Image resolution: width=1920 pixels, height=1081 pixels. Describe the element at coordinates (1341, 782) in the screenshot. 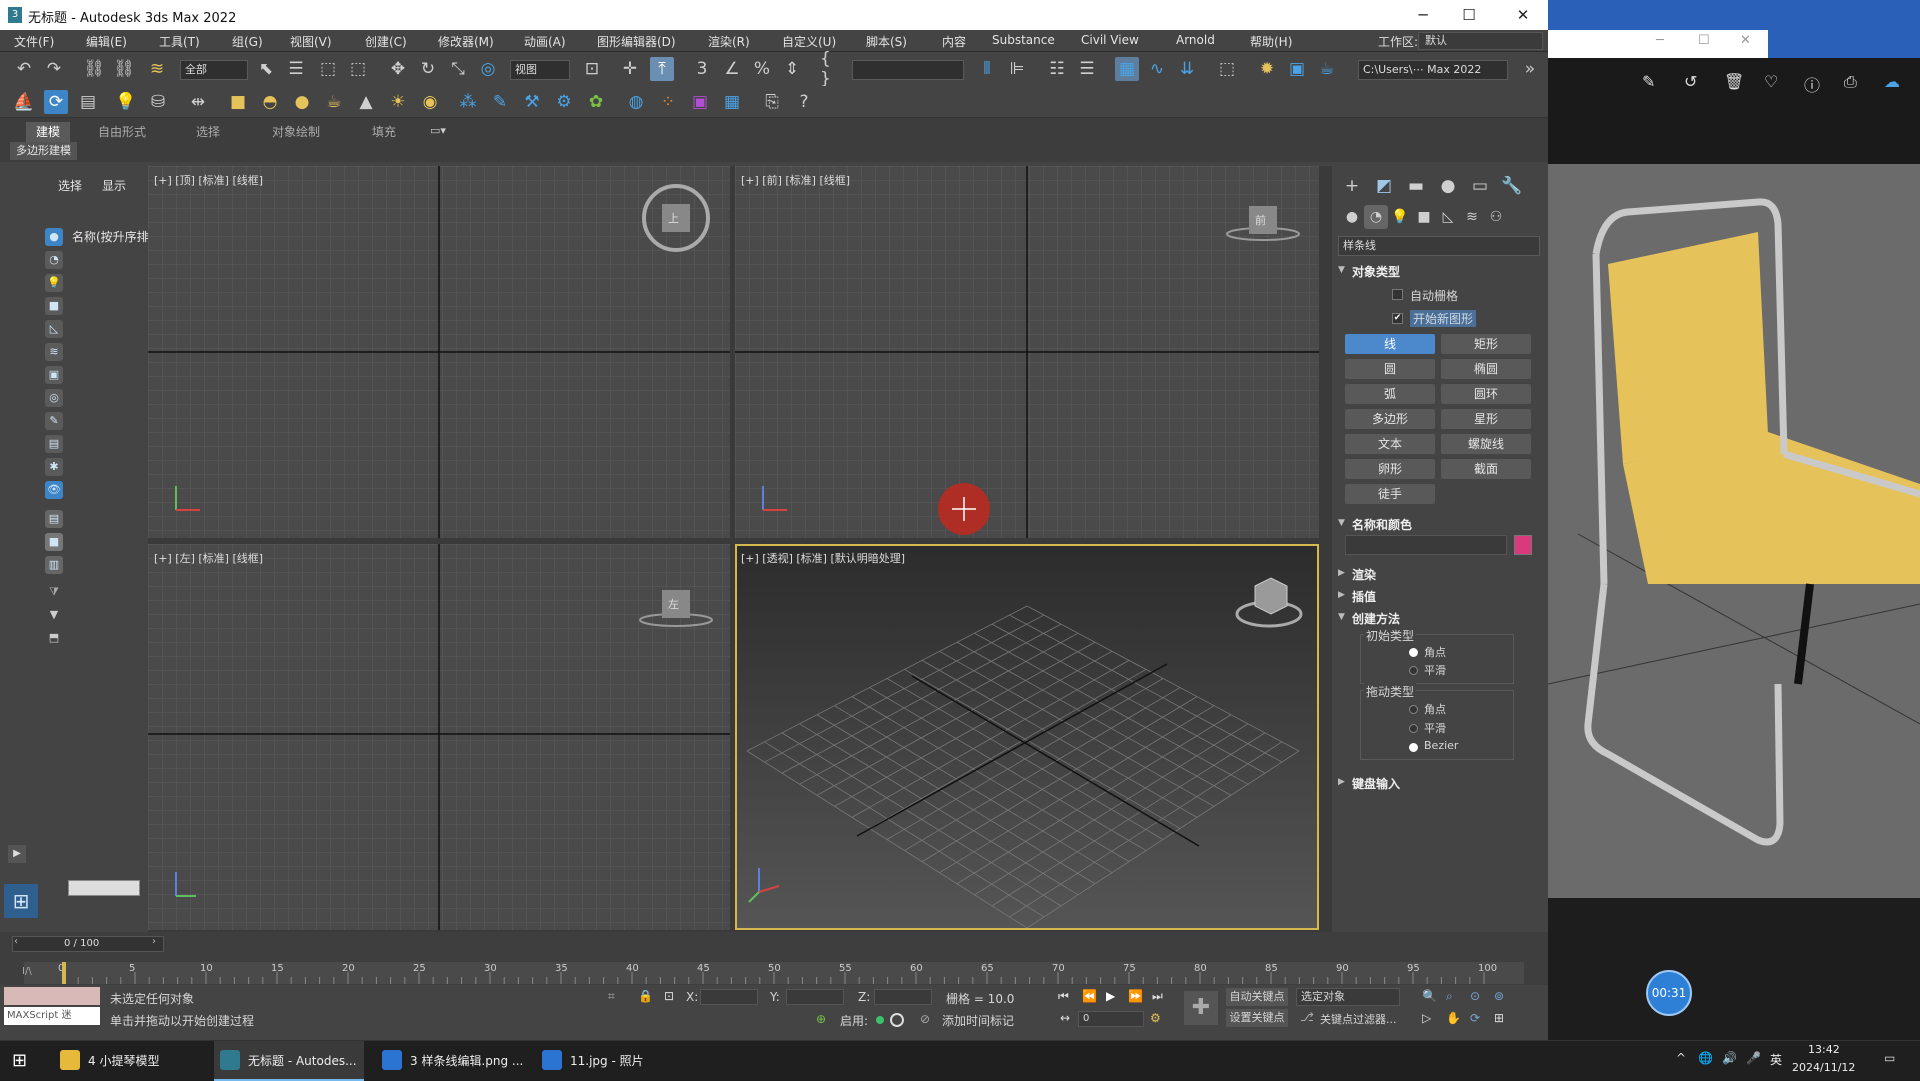

I see `rollout-expand-icon: ▶` at that location.